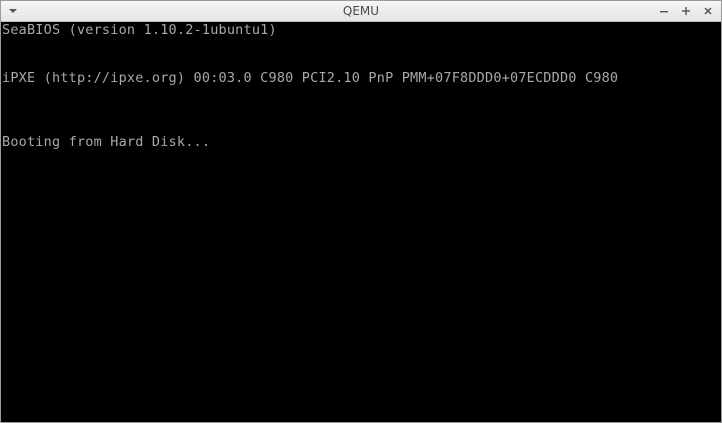  I want to click on maximize-icon, so click(686, 11).